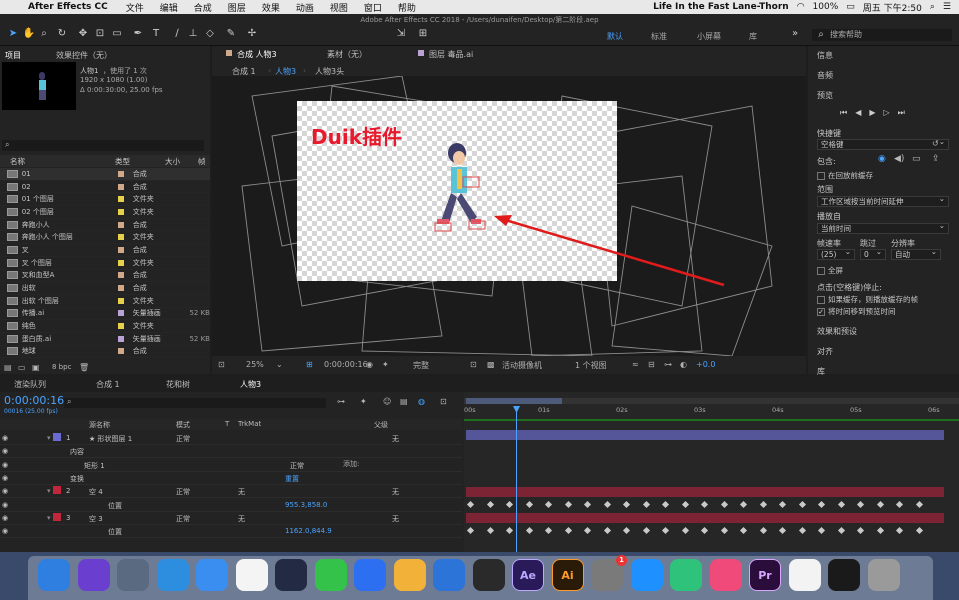 The image size is (959, 600). What do you see at coordinates (105, 200) in the screenshot?
I see `project-item: 01 个图层 文件夹` at bounding box center [105, 200].